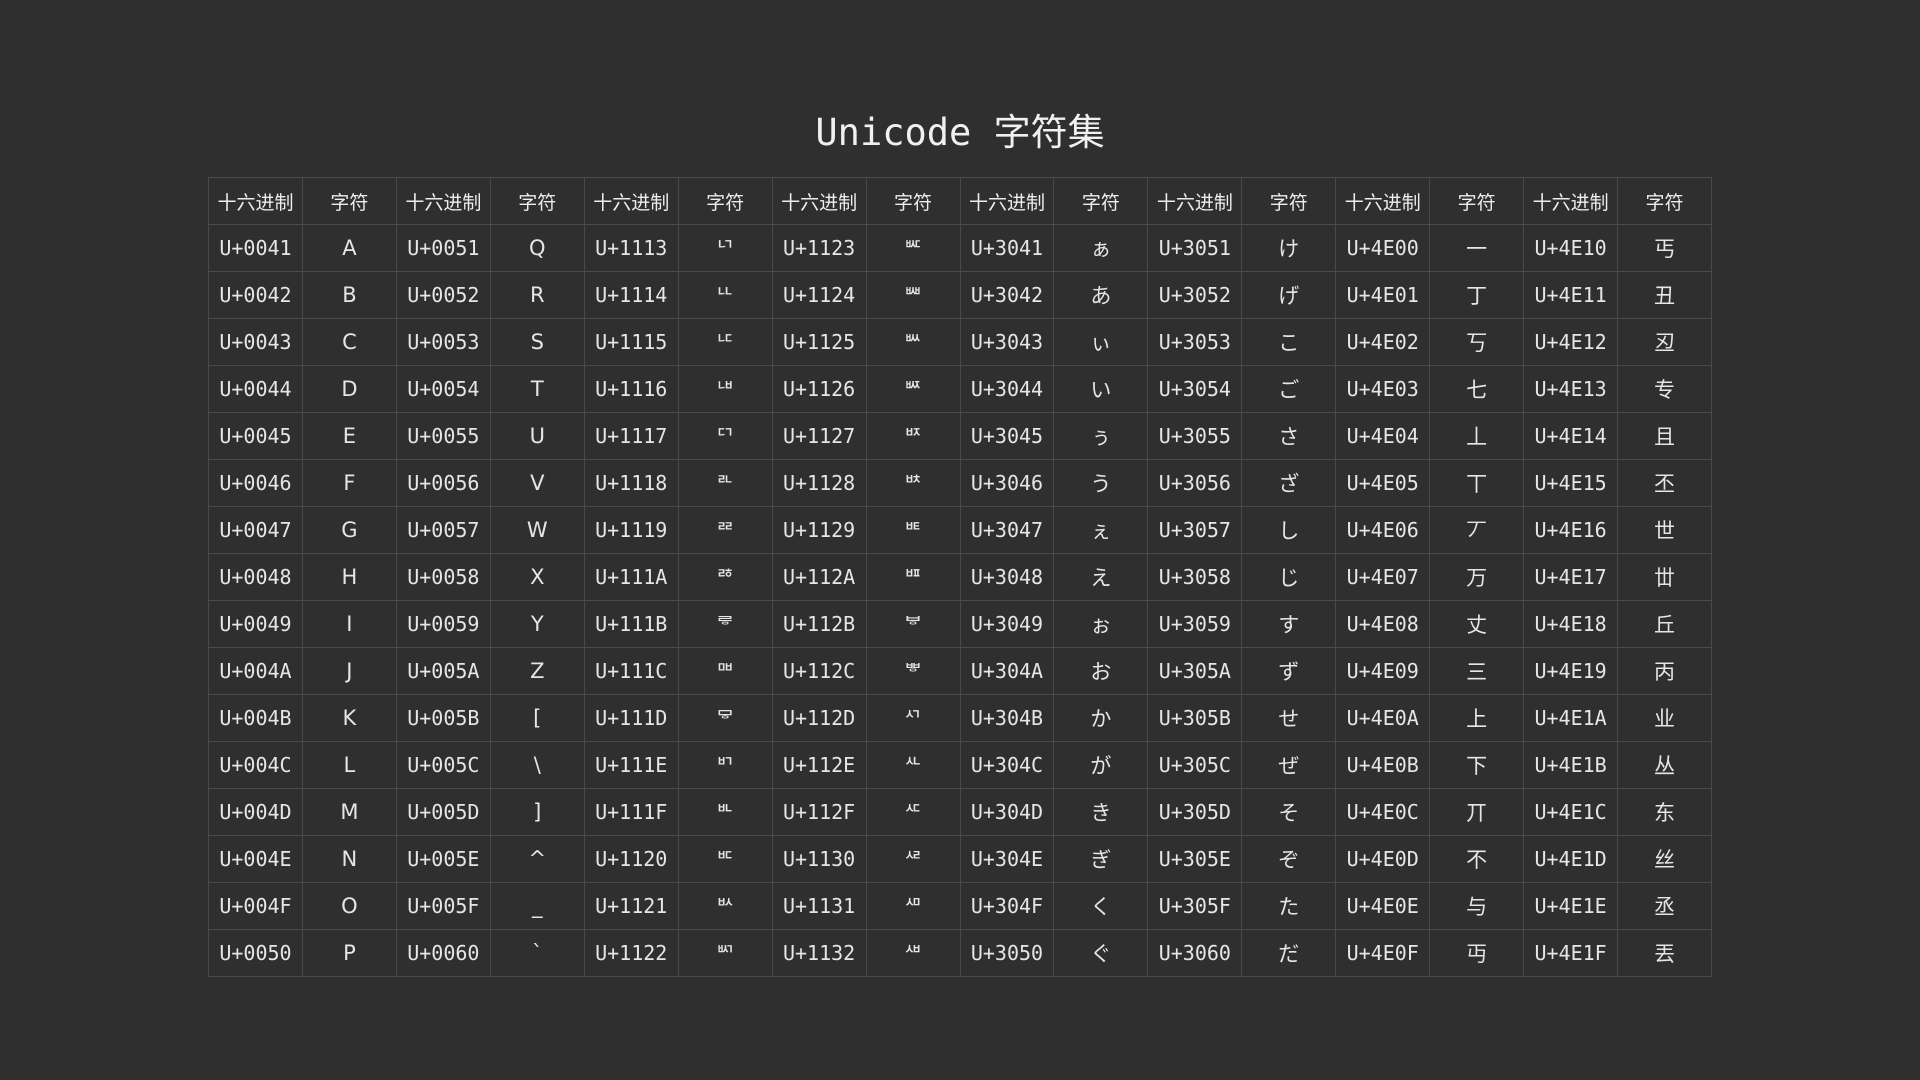 This screenshot has width=1920, height=1080. What do you see at coordinates (443, 389) in the screenshot?
I see `hex-code-cell: U+0054` at bounding box center [443, 389].